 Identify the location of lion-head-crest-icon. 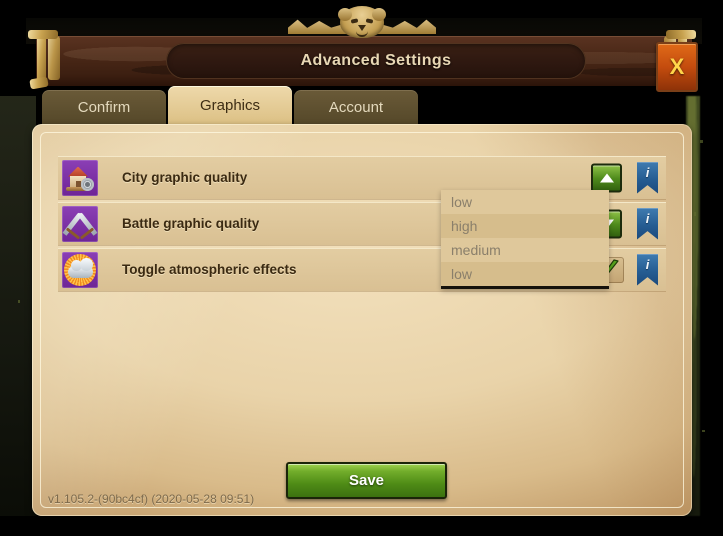
(362, 22).